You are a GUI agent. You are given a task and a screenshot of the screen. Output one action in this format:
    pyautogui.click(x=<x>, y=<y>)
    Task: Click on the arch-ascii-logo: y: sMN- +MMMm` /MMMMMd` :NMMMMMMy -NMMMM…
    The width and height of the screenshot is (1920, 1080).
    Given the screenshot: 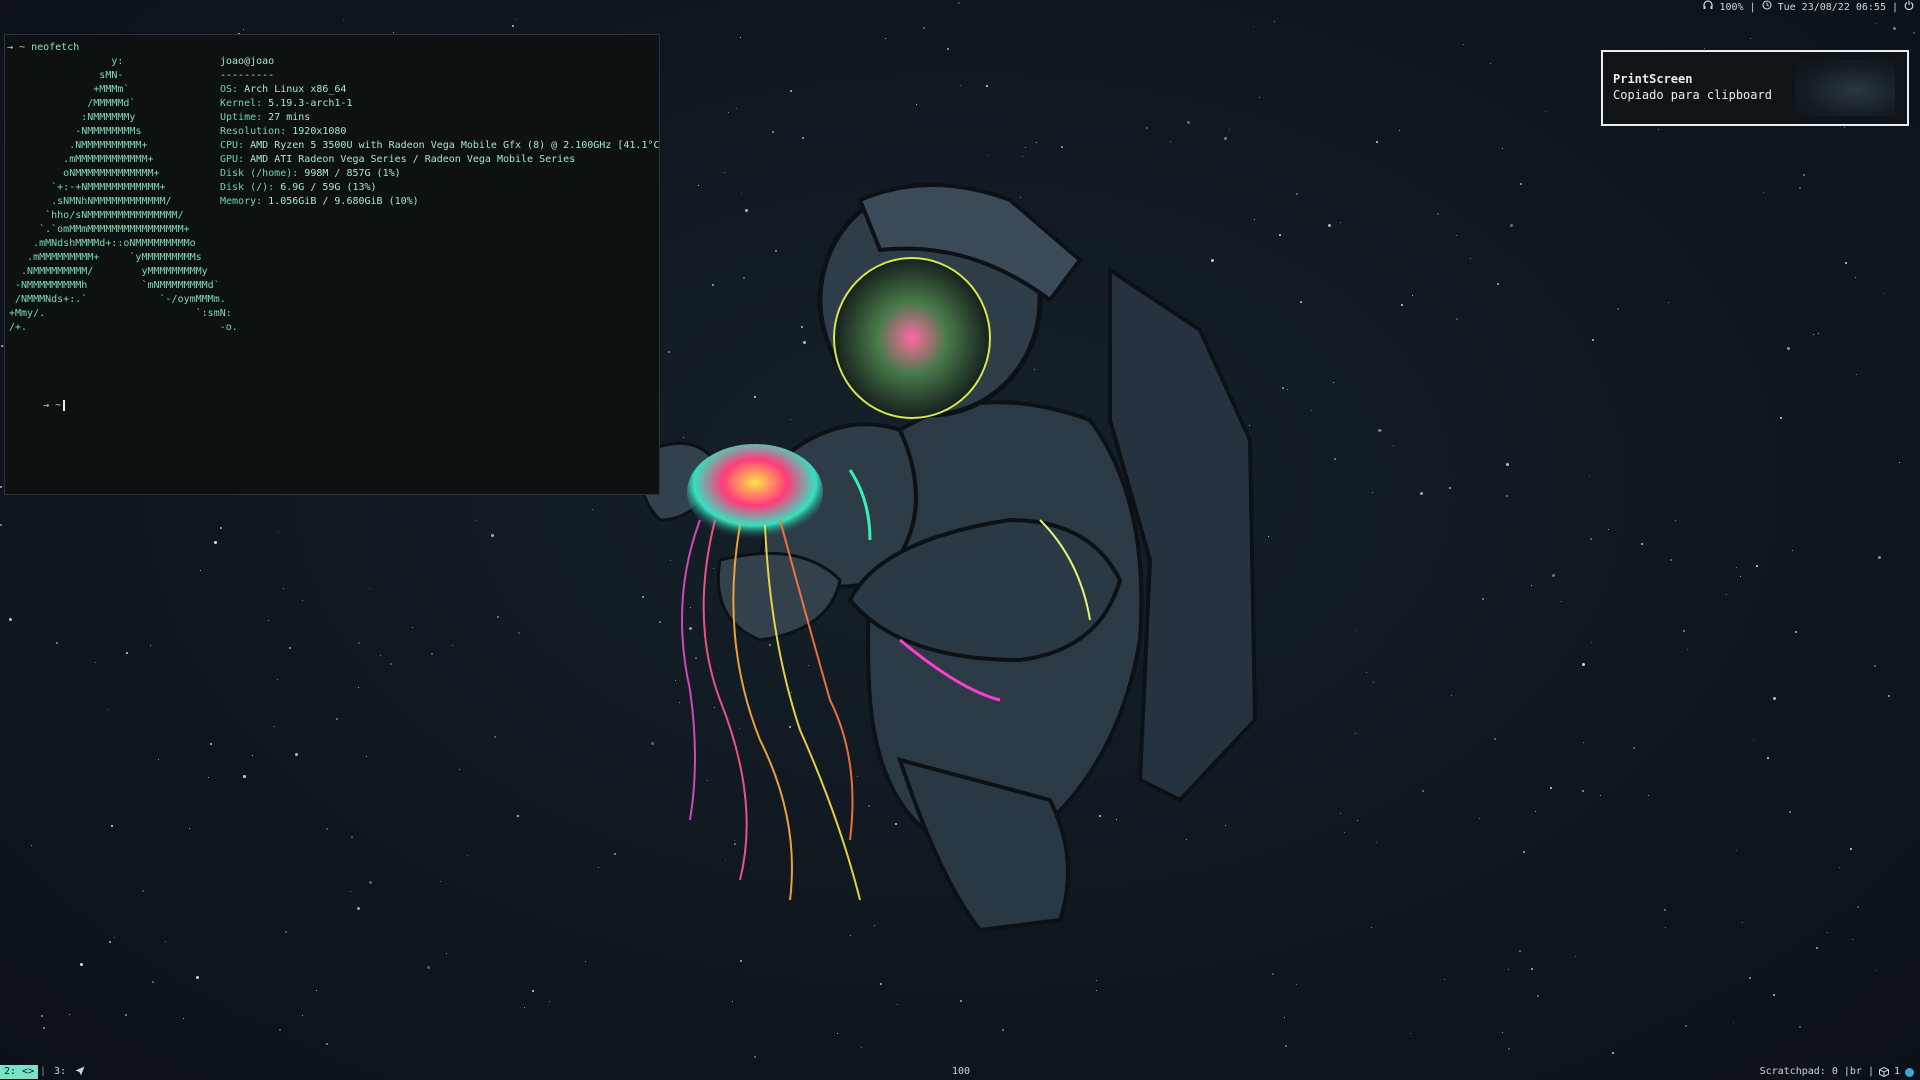 What is the action you would take?
    pyautogui.click(x=123, y=195)
    